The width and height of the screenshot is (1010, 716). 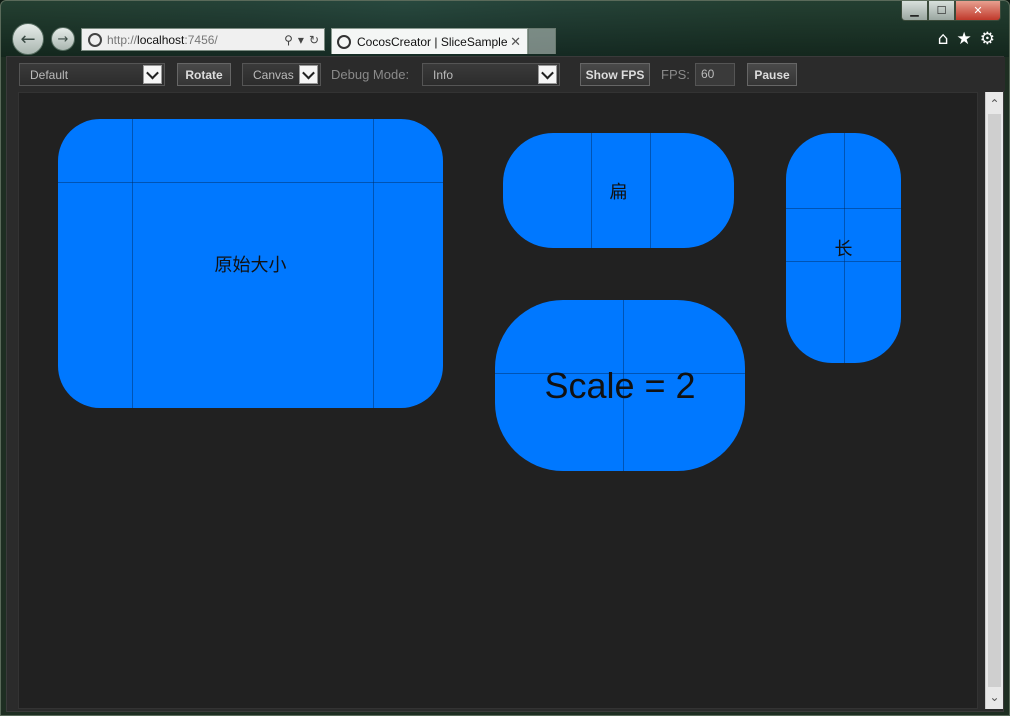 I want to click on sliced-sprite-tall: 长, so click(x=843, y=248).